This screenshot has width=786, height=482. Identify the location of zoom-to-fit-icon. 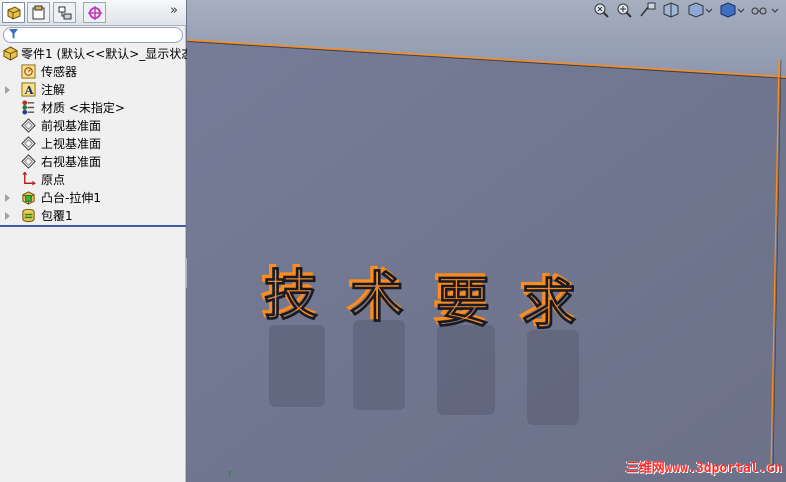
(602, 10).